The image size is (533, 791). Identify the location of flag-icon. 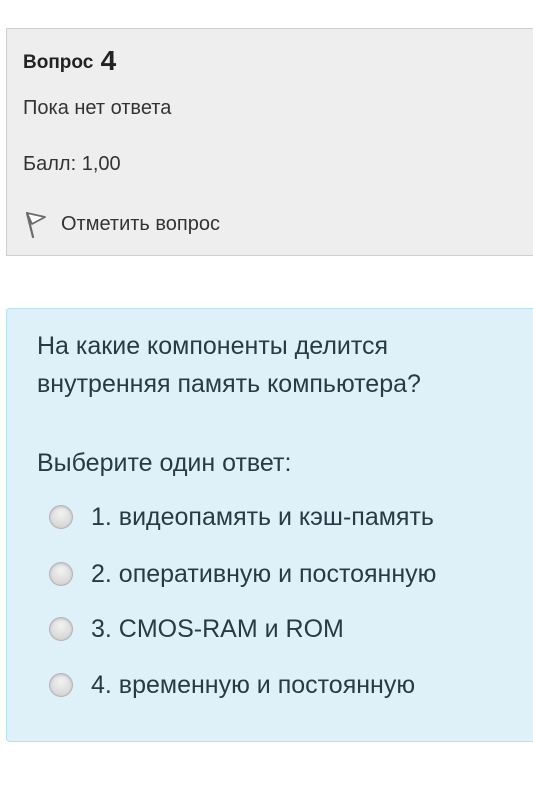
(36, 224).